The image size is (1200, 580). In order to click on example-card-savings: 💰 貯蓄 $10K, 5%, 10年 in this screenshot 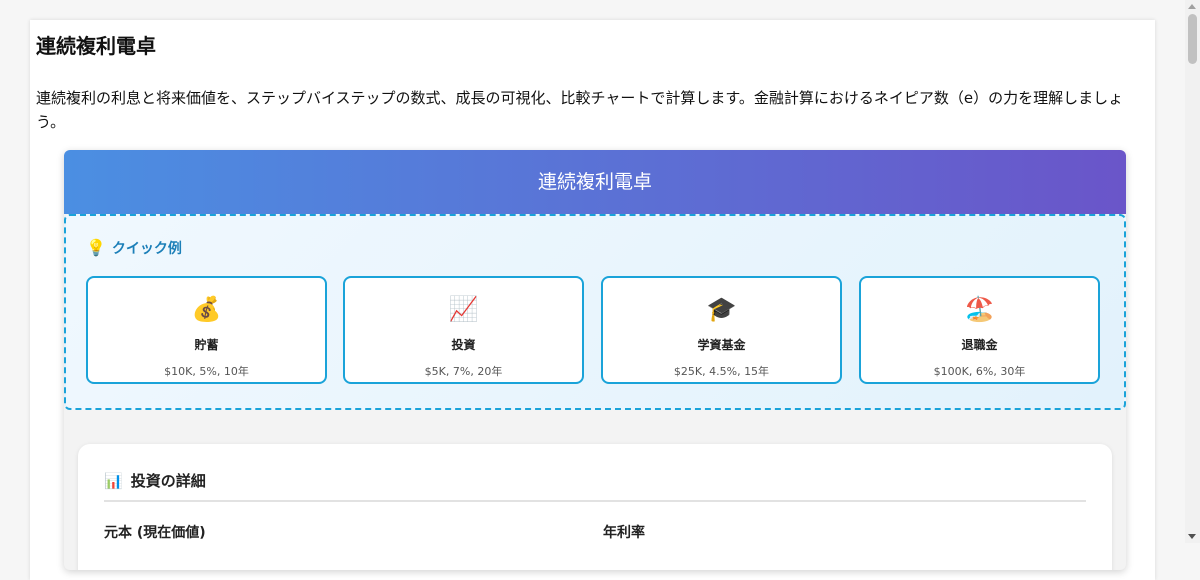, I will do `click(206, 330)`.